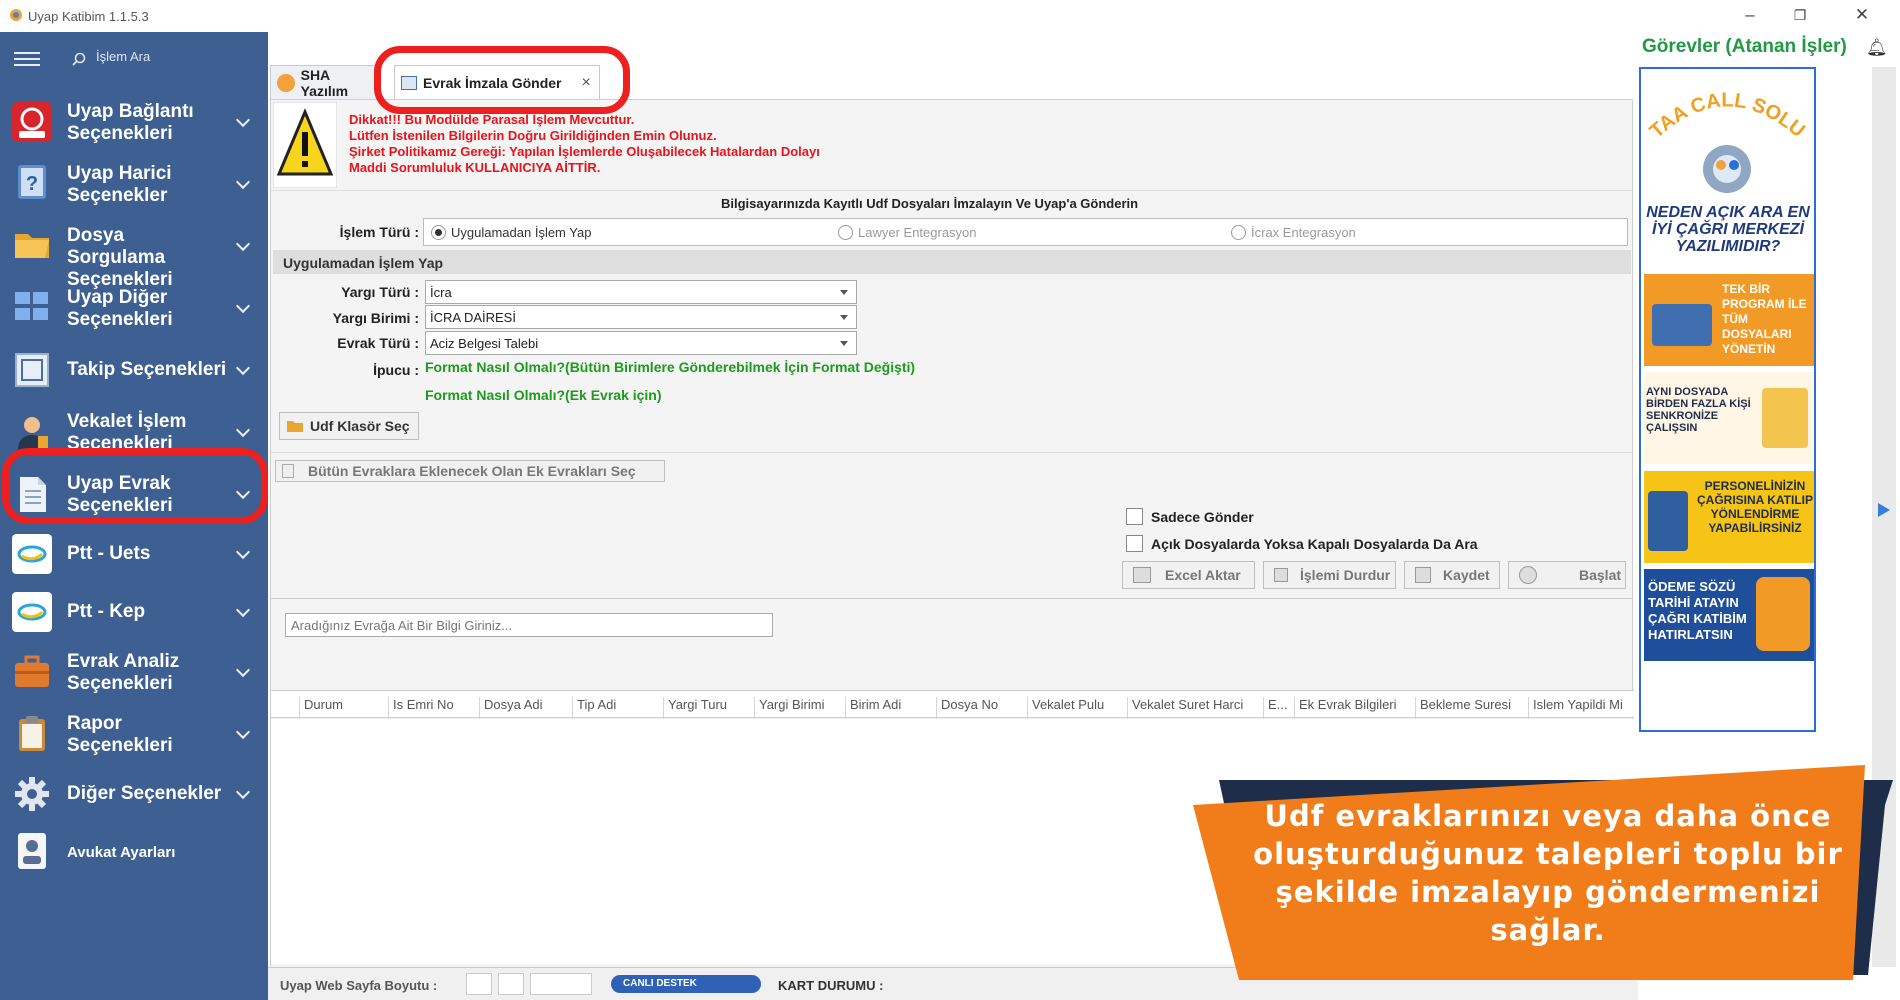 The width and height of the screenshot is (1900, 1000). Describe the element at coordinates (121, 852) in the screenshot. I see `sidebar-item-label: Avukat Ayarları` at that location.